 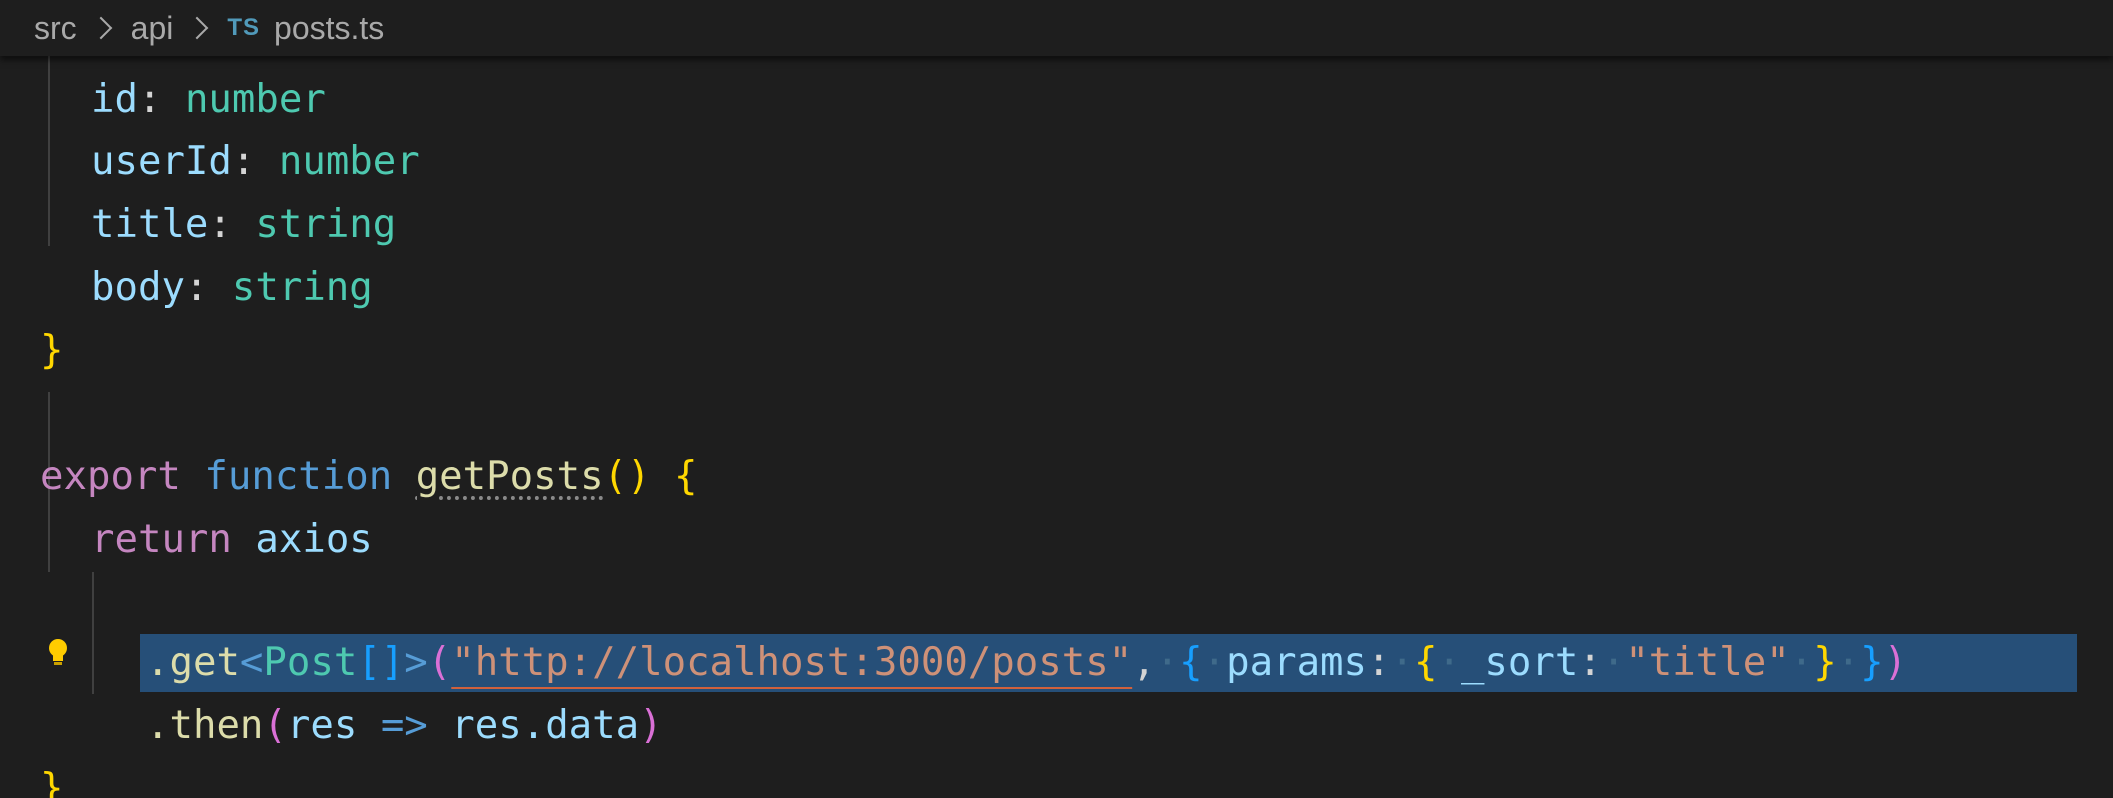 What do you see at coordinates (205, 725) in the screenshot?
I see `method-then: .then` at bounding box center [205, 725].